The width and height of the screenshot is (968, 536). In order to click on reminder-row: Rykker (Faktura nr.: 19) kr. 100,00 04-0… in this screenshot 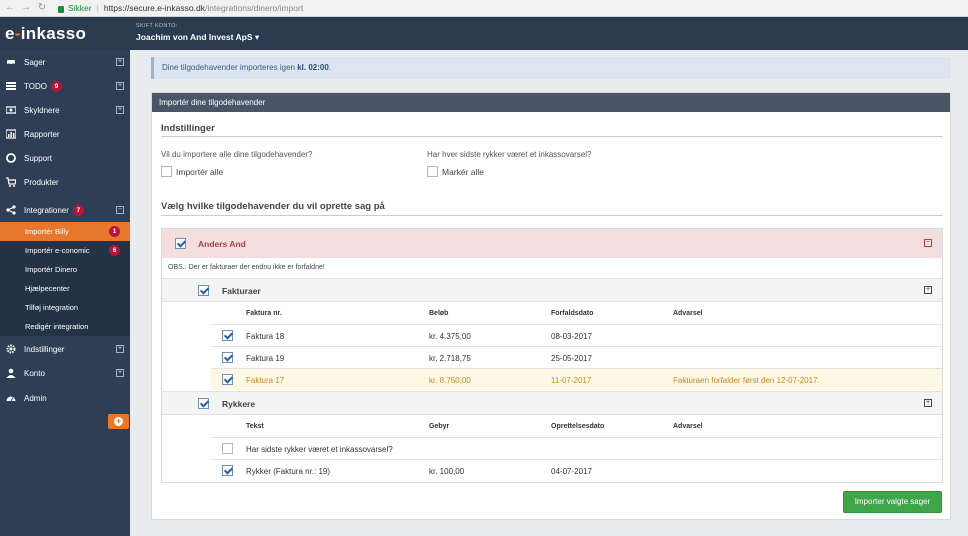, I will do `click(576, 470)`.